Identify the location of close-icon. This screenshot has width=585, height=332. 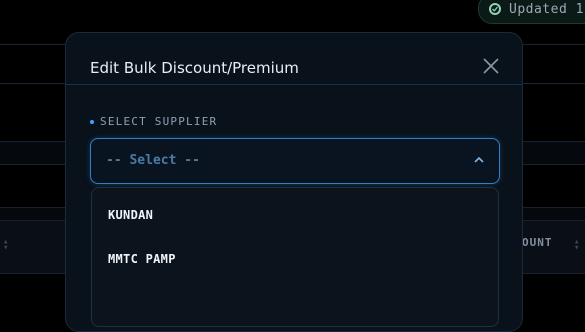
(491, 66).